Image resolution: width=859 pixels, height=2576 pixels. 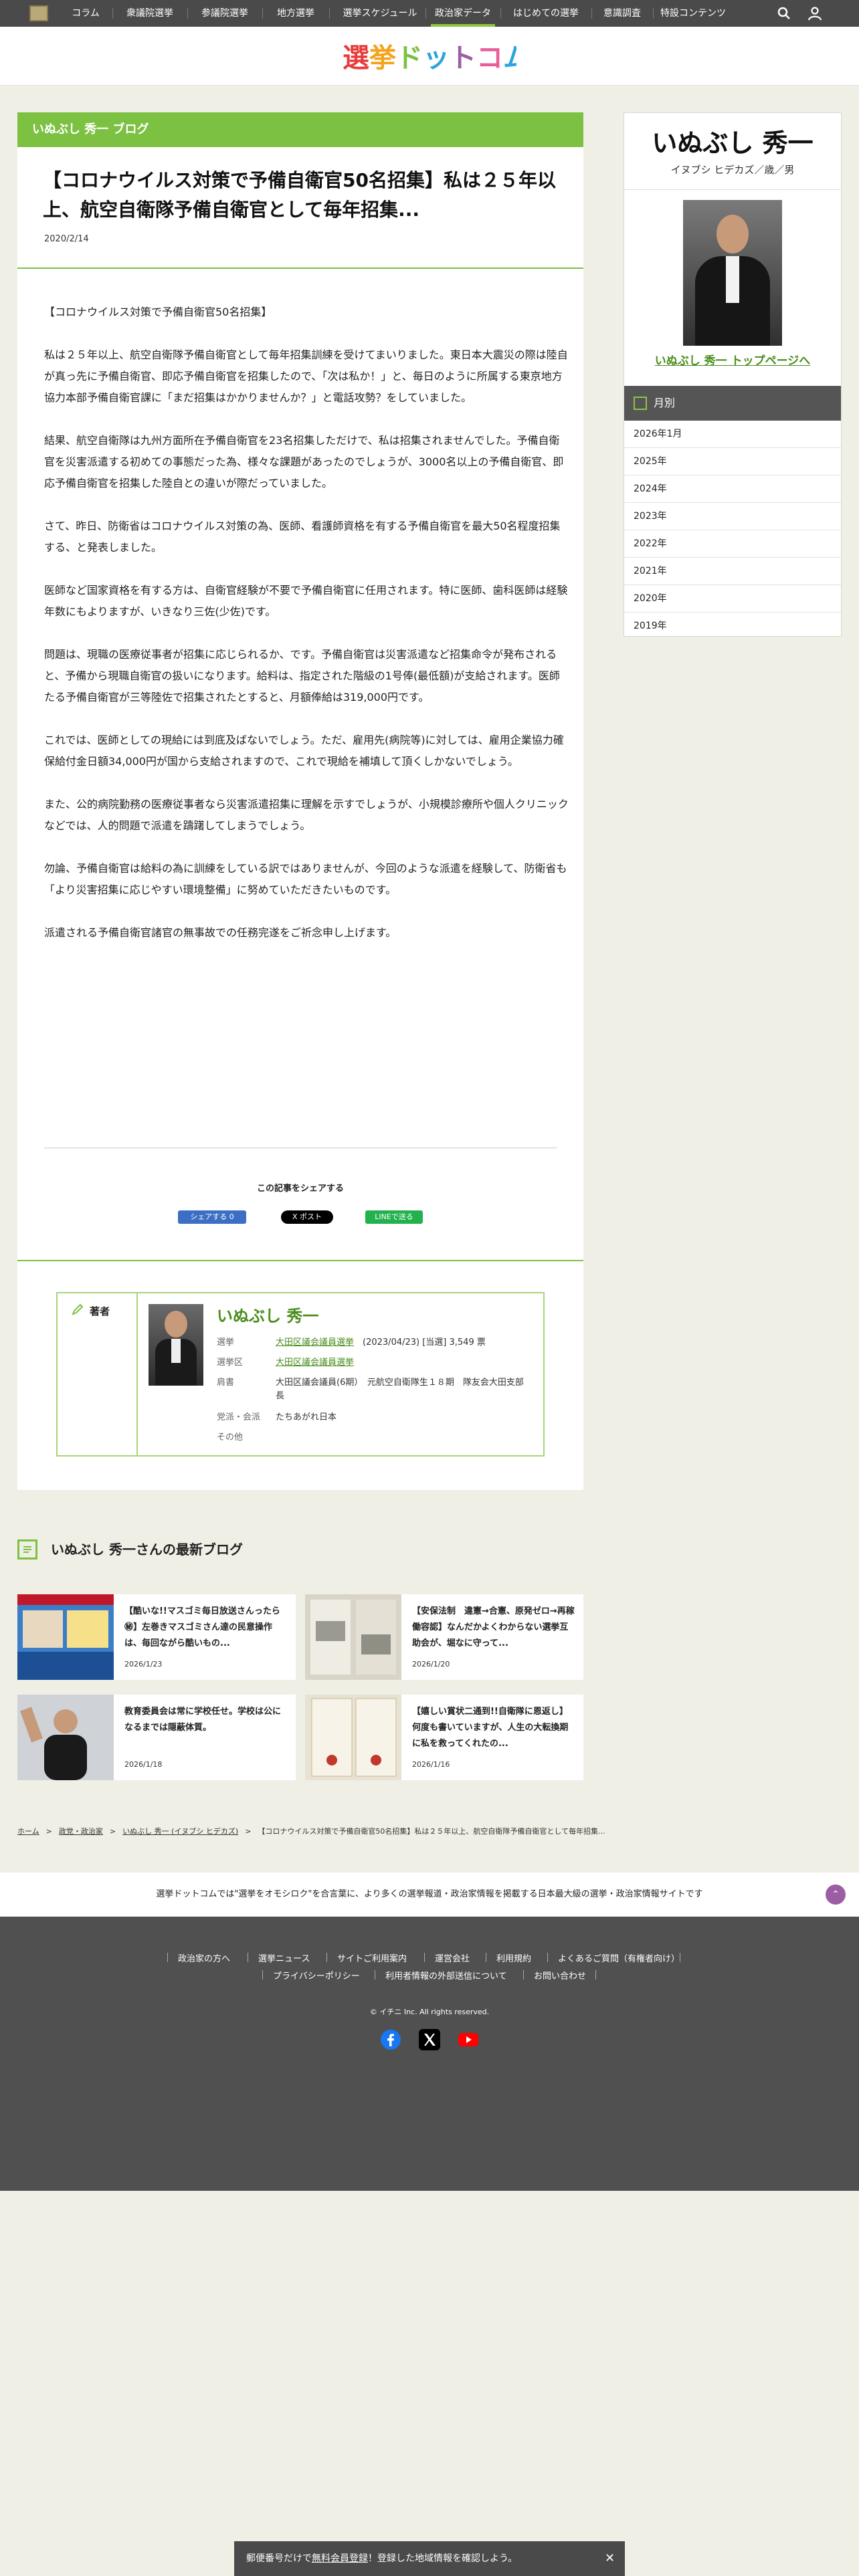 What do you see at coordinates (86, 14) in the screenshot?
I see `nav-column: コラム` at bounding box center [86, 14].